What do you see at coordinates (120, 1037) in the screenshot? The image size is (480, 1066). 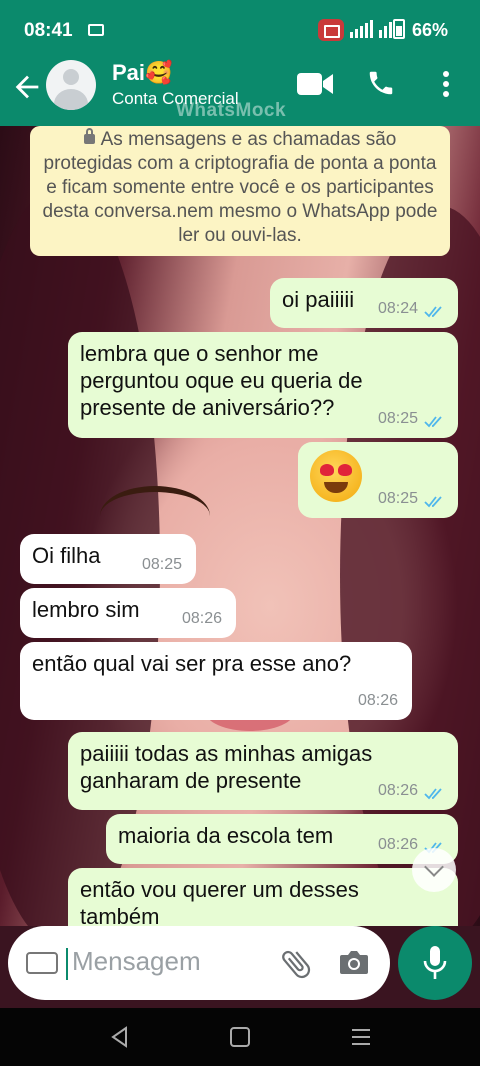 I see `nav-back-icon` at bounding box center [120, 1037].